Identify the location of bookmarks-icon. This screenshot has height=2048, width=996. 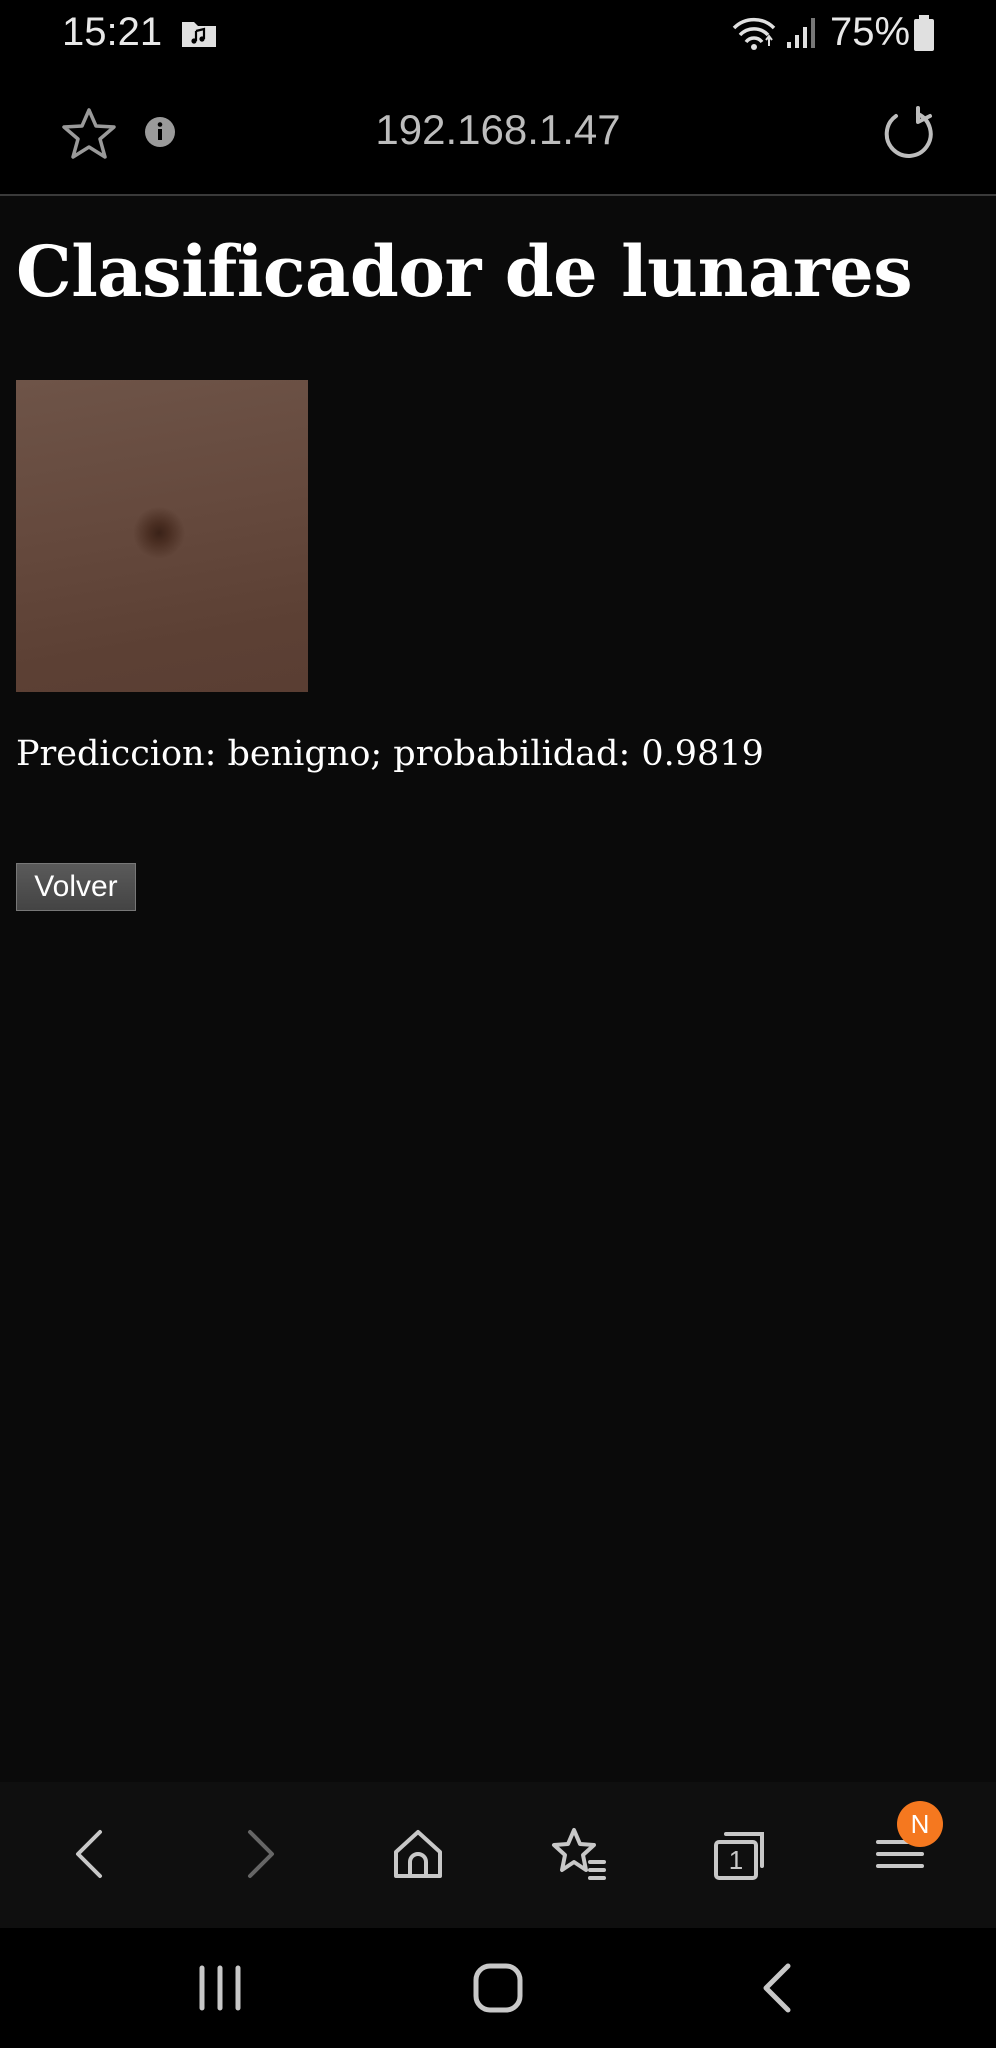
(578, 1854).